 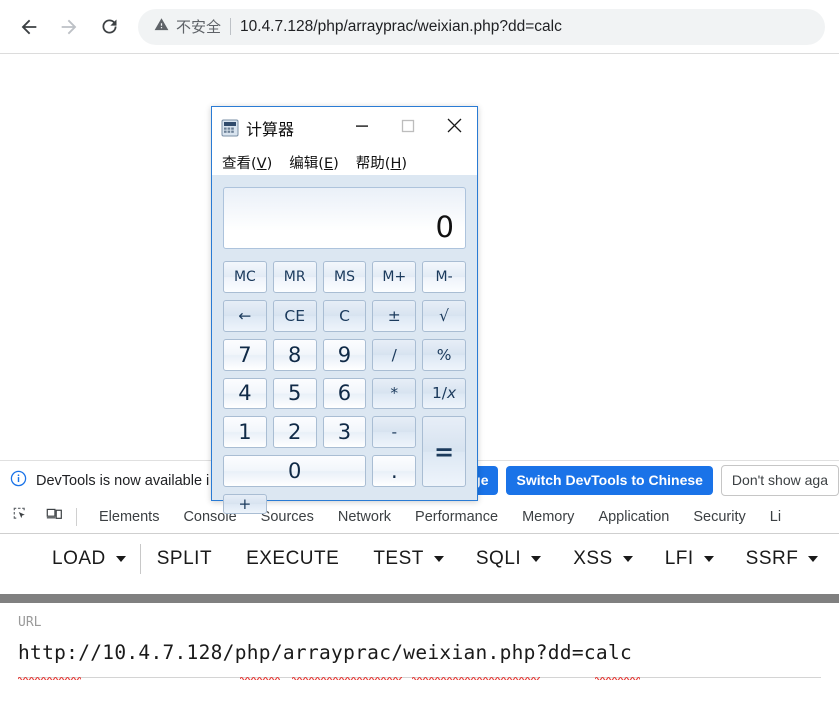 I want to click on hackbar-execute-button: EXECUTE, so click(x=292, y=559).